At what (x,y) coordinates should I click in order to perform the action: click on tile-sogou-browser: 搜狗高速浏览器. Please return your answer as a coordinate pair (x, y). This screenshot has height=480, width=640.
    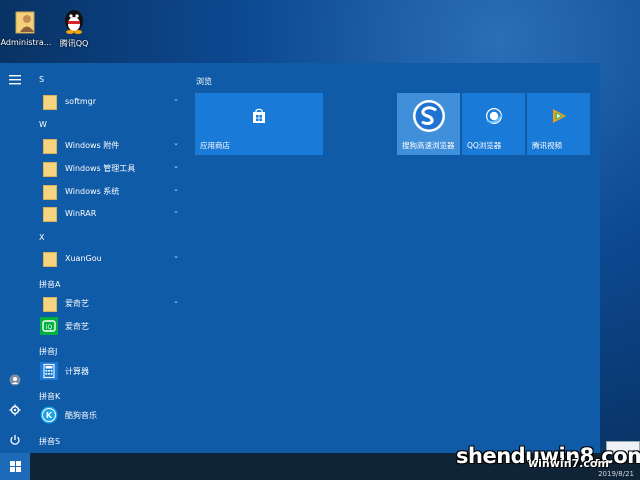
    Looking at the image, I should click on (428, 124).